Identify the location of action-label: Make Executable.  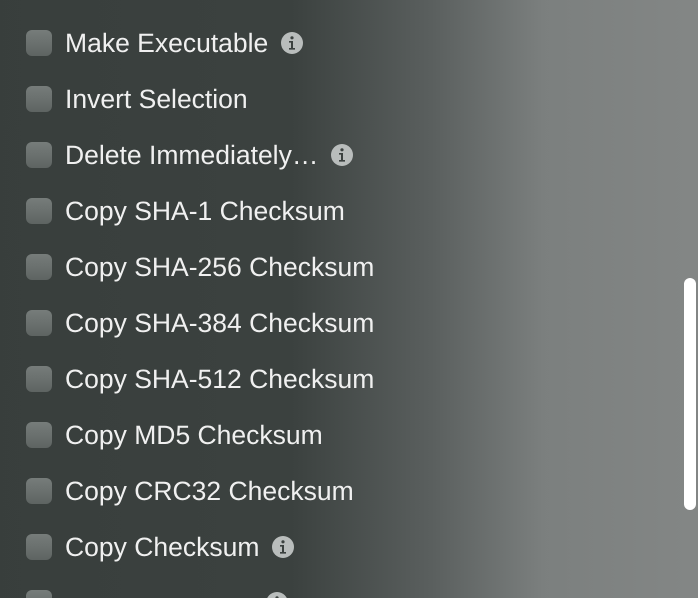
(166, 43).